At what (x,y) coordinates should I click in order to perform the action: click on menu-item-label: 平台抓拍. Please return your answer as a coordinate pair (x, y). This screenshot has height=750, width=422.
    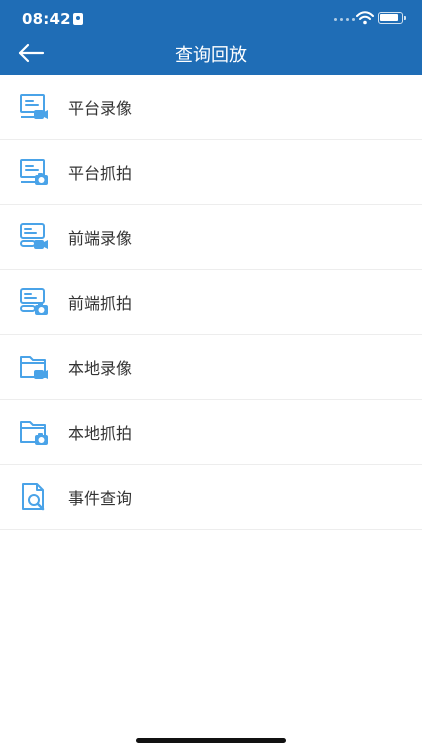
    Looking at the image, I should click on (100, 173).